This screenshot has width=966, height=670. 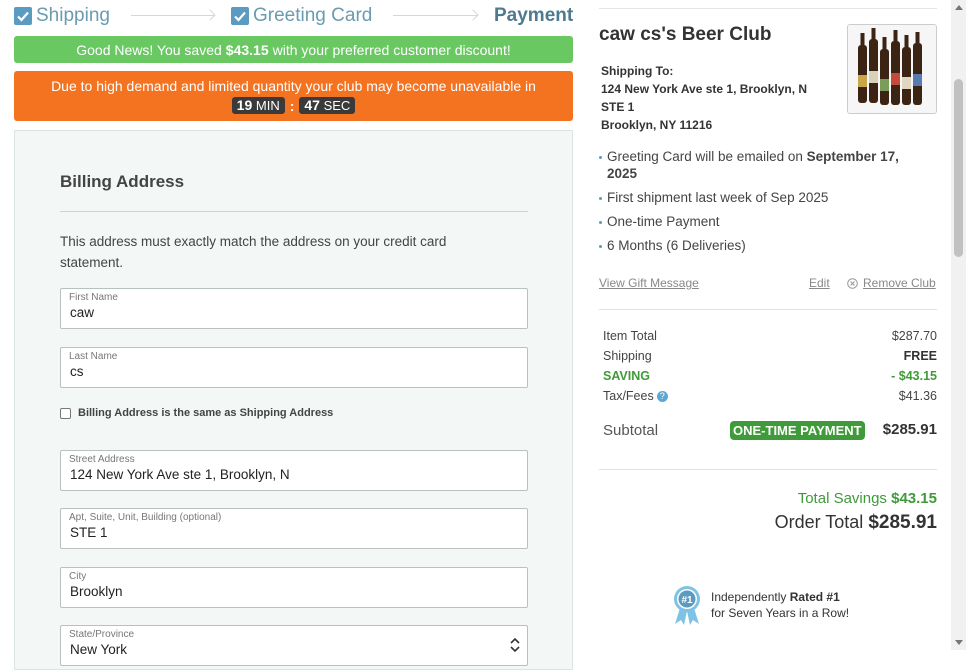 I want to click on subtotal-row: Subtotal ONE-TIME PAYMENT $285.91, so click(x=770, y=431).